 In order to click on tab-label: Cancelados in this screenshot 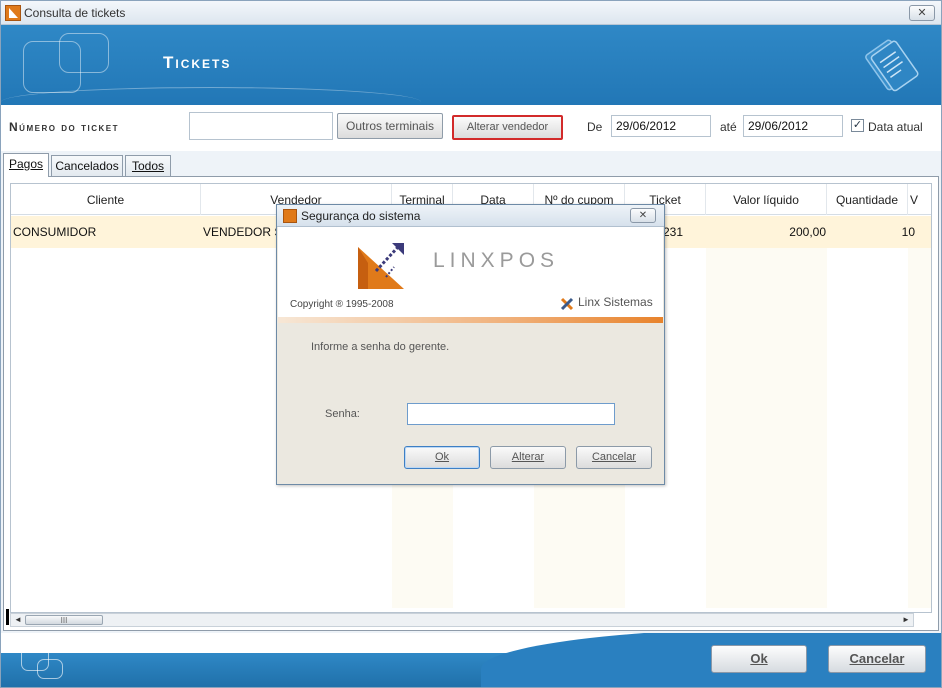, I will do `click(87, 166)`.